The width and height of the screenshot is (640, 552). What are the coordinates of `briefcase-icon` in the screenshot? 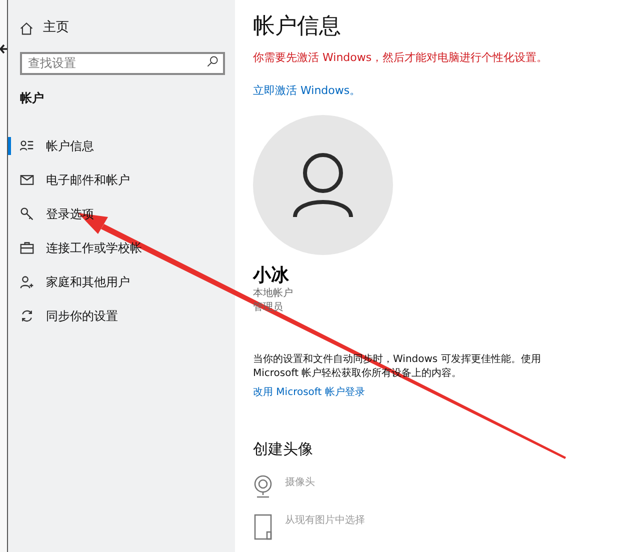 It's located at (27, 247).